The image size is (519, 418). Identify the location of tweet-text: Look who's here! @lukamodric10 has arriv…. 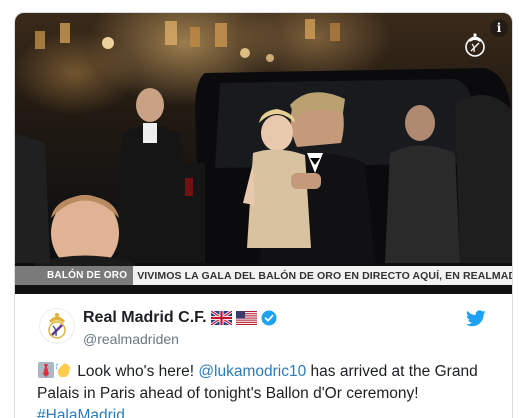
(272, 389).